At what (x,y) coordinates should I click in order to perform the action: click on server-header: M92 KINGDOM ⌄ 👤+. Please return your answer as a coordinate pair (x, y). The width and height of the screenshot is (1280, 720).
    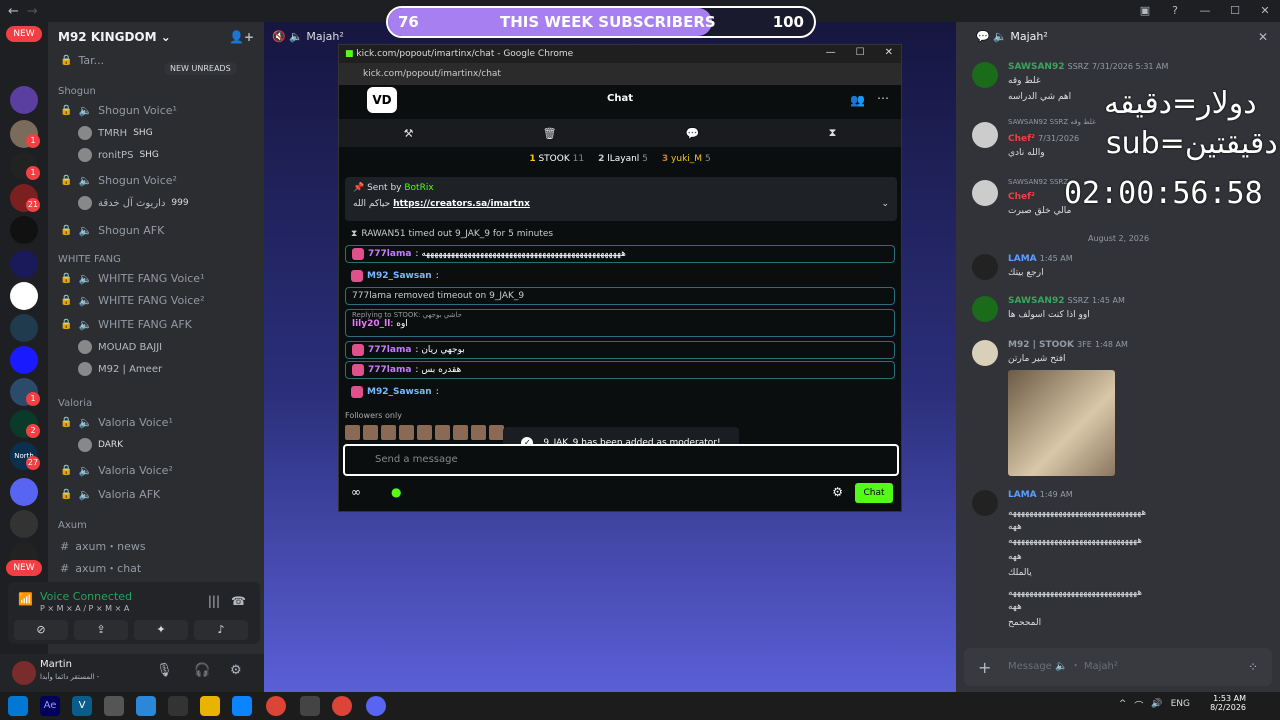
    Looking at the image, I should click on (156, 37).